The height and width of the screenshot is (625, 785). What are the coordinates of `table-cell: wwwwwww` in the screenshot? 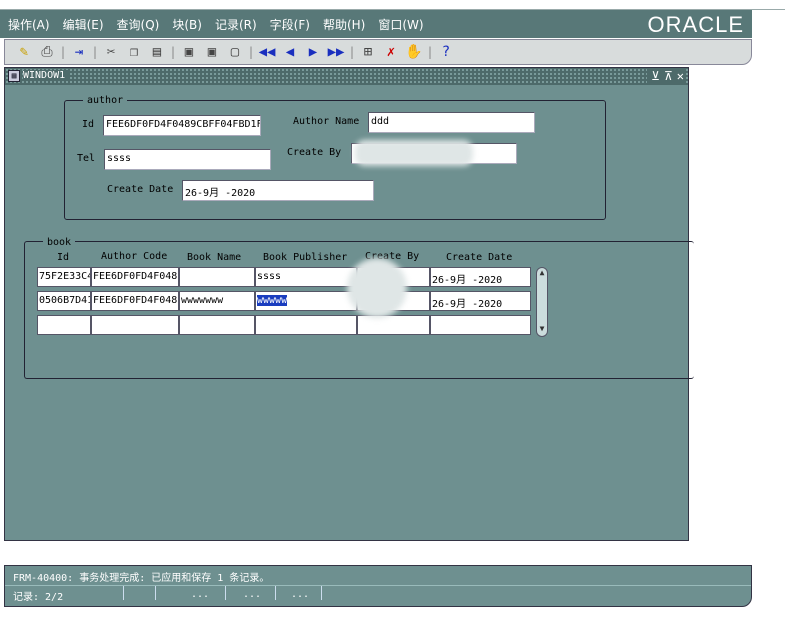 It's located at (217, 301).